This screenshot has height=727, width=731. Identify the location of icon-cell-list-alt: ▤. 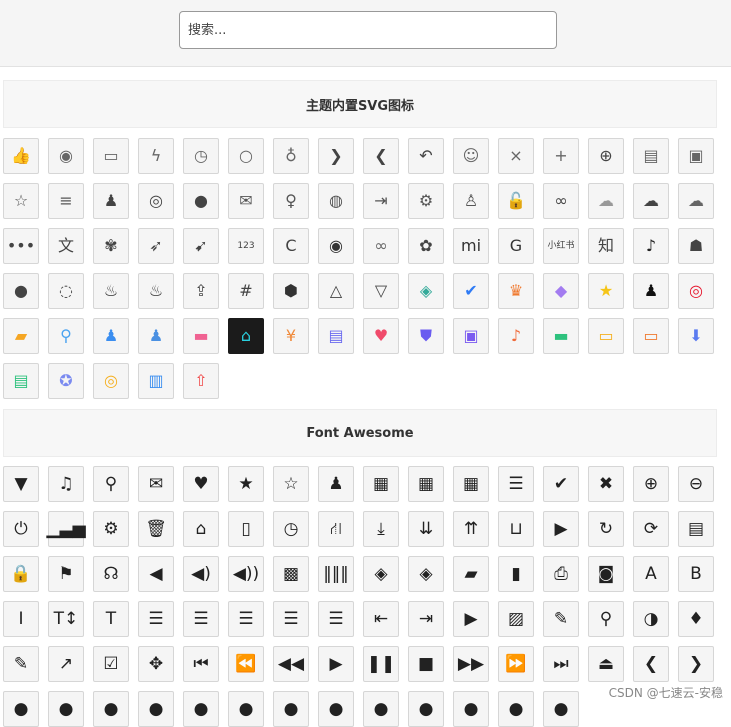
(696, 529).